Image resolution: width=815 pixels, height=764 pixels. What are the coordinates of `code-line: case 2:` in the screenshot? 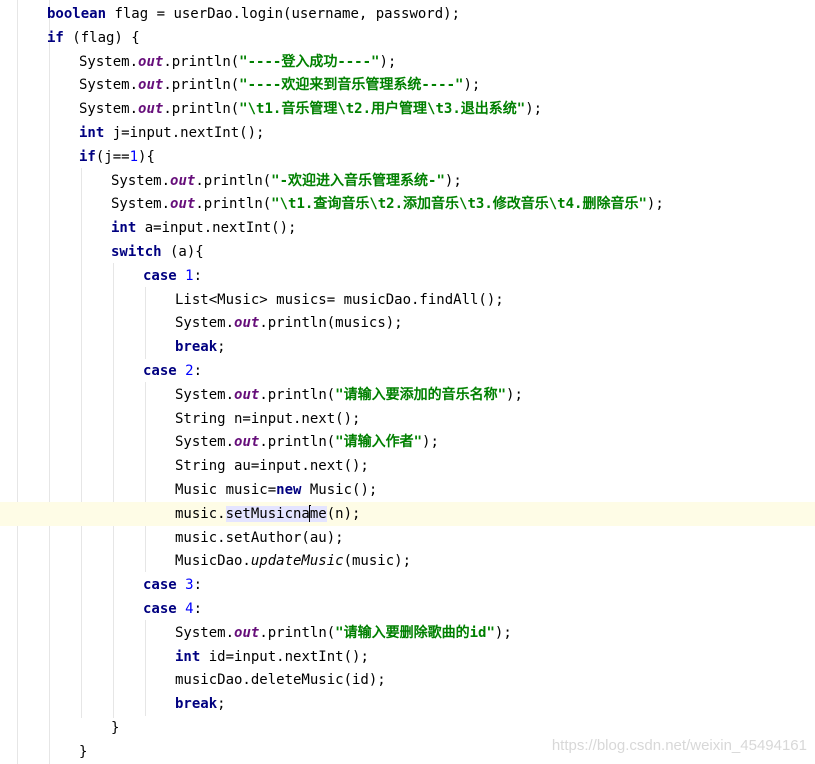 It's located at (407, 371).